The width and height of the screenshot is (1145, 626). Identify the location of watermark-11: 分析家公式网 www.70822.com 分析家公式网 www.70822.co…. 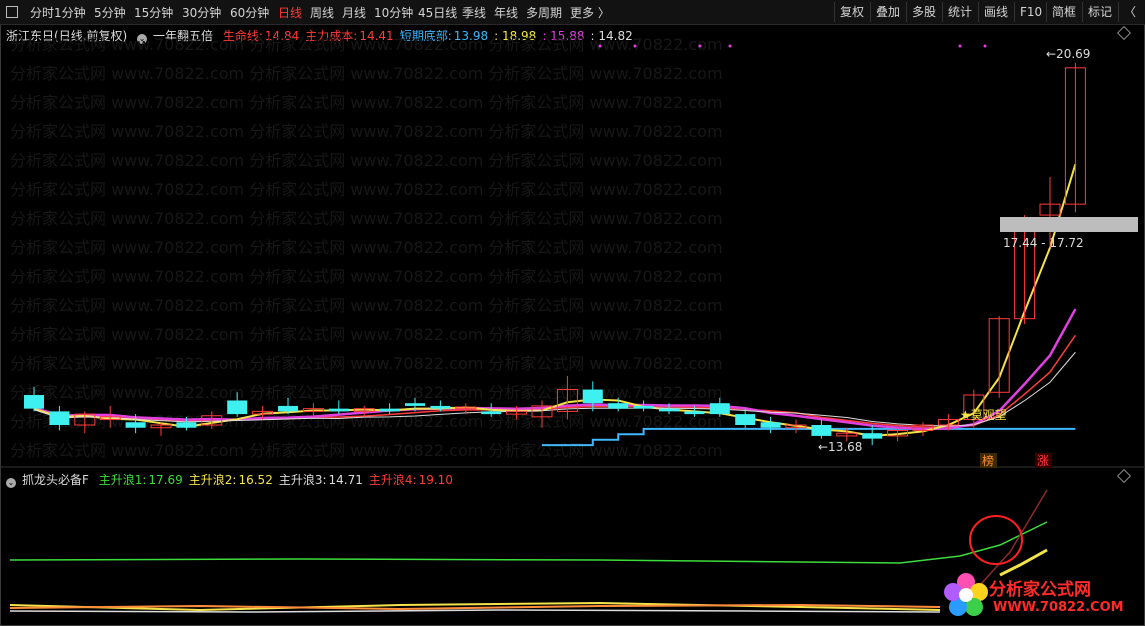
(366, 363).